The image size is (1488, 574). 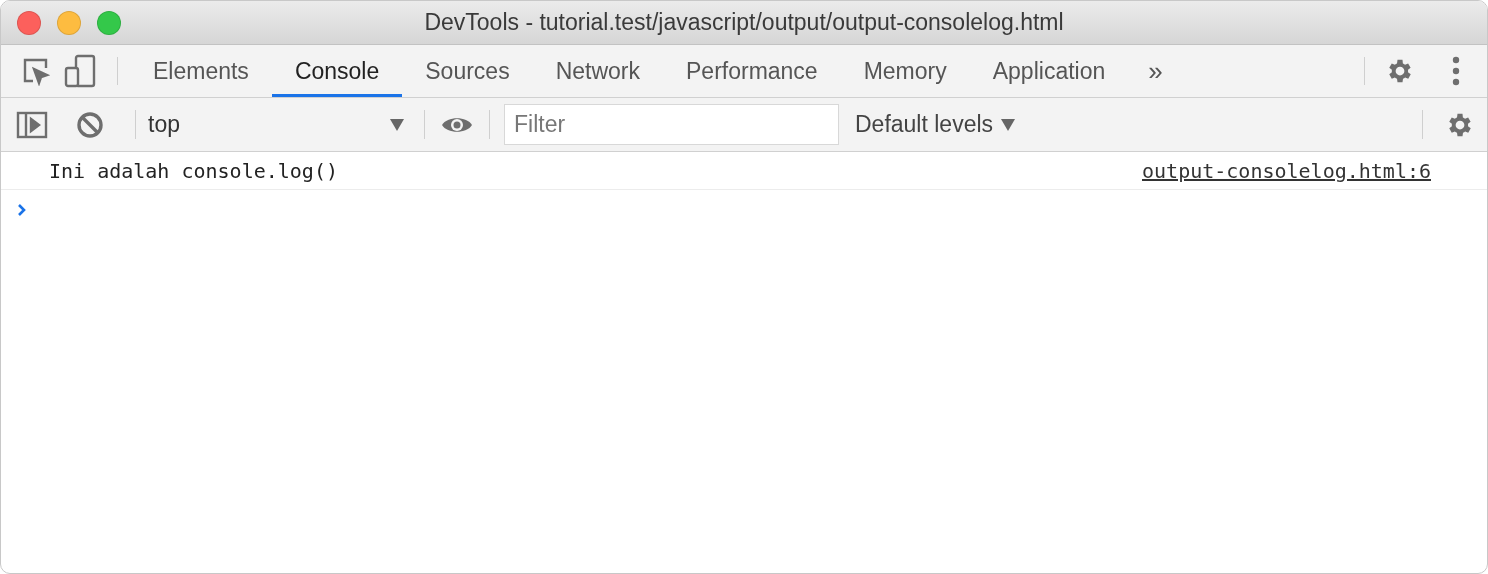 What do you see at coordinates (32, 124) in the screenshot?
I see `sidebar-icon` at bounding box center [32, 124].